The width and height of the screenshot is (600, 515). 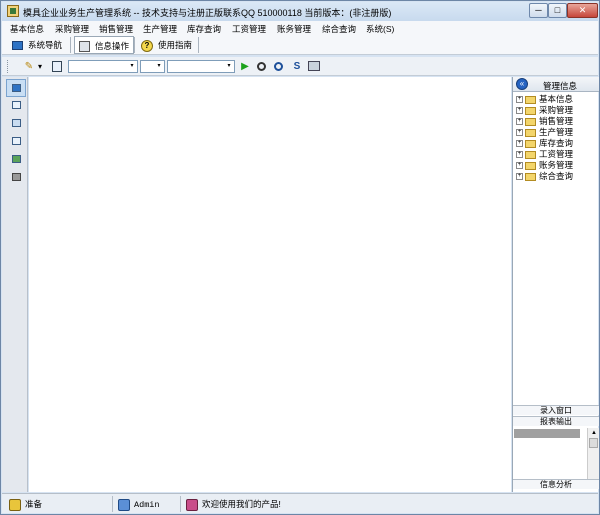 I want to click on menu-purchase: 采购管理, so click(x=72, y=29).